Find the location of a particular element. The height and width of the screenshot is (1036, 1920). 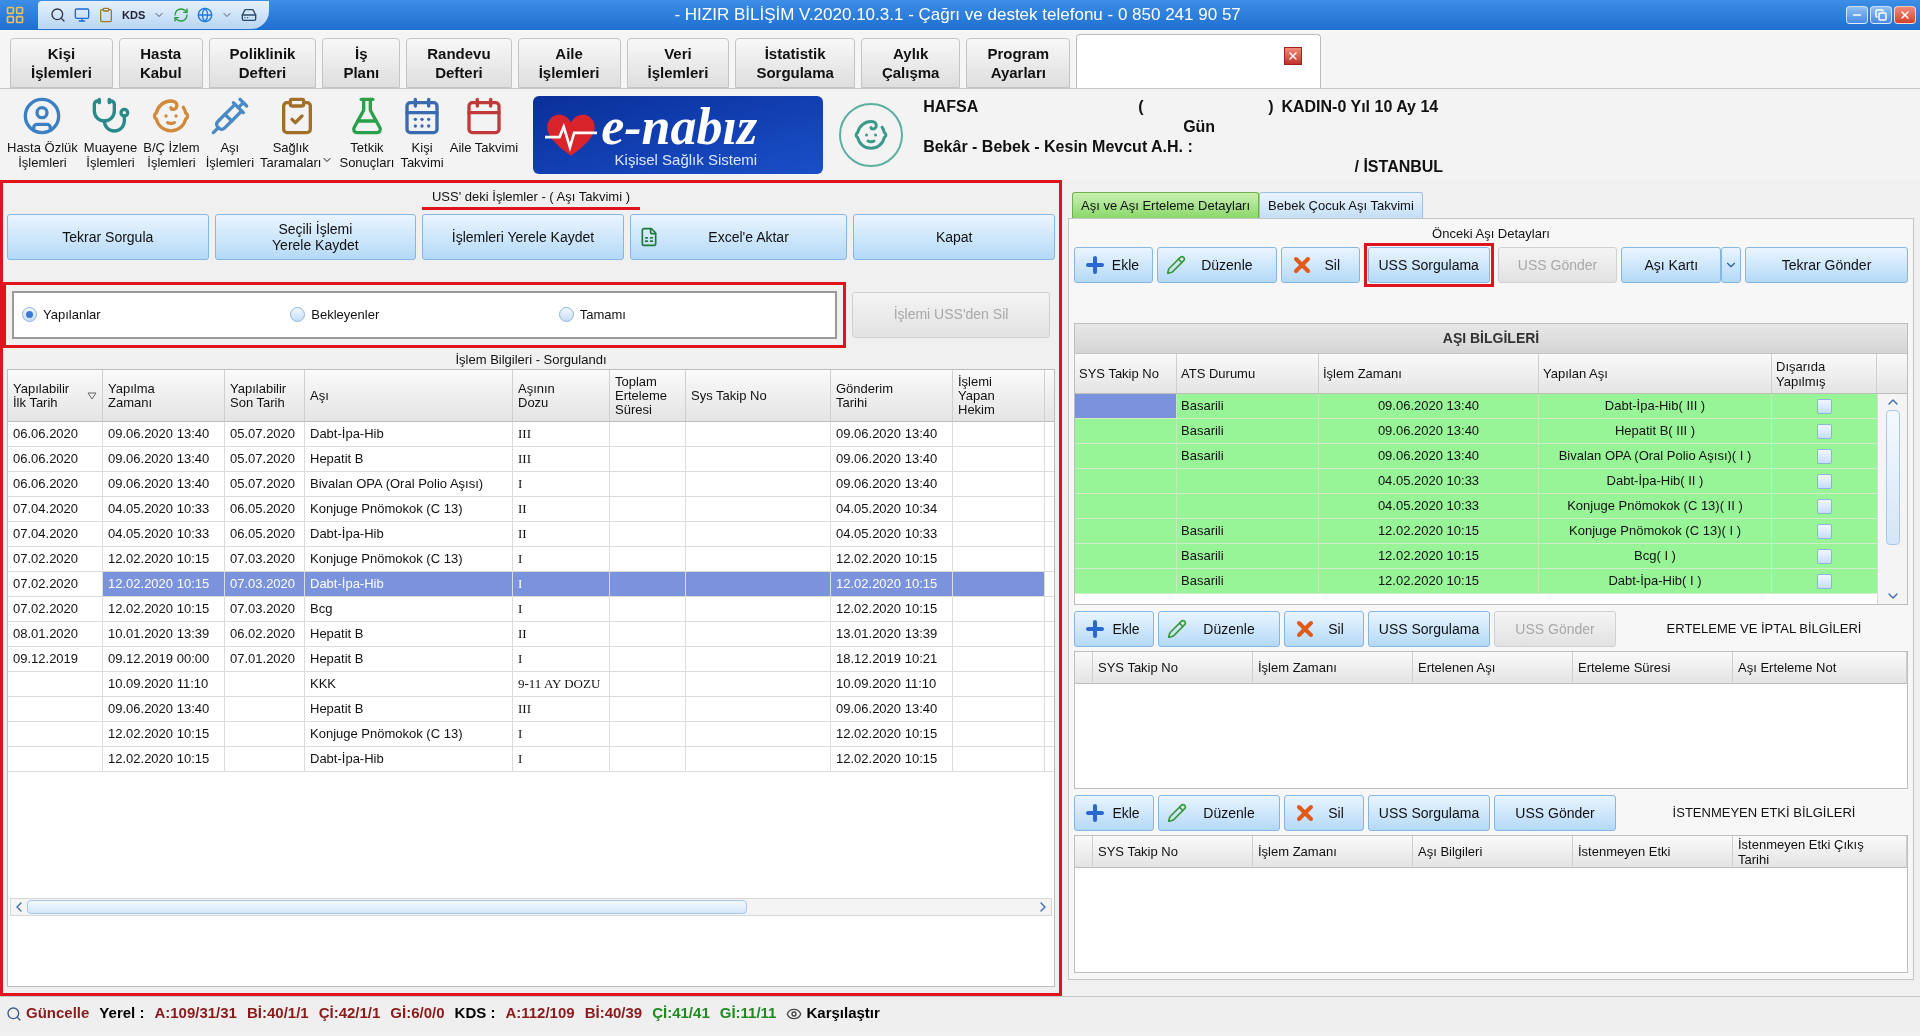

kds-menu: KDS is located at coordinates (134, 15).